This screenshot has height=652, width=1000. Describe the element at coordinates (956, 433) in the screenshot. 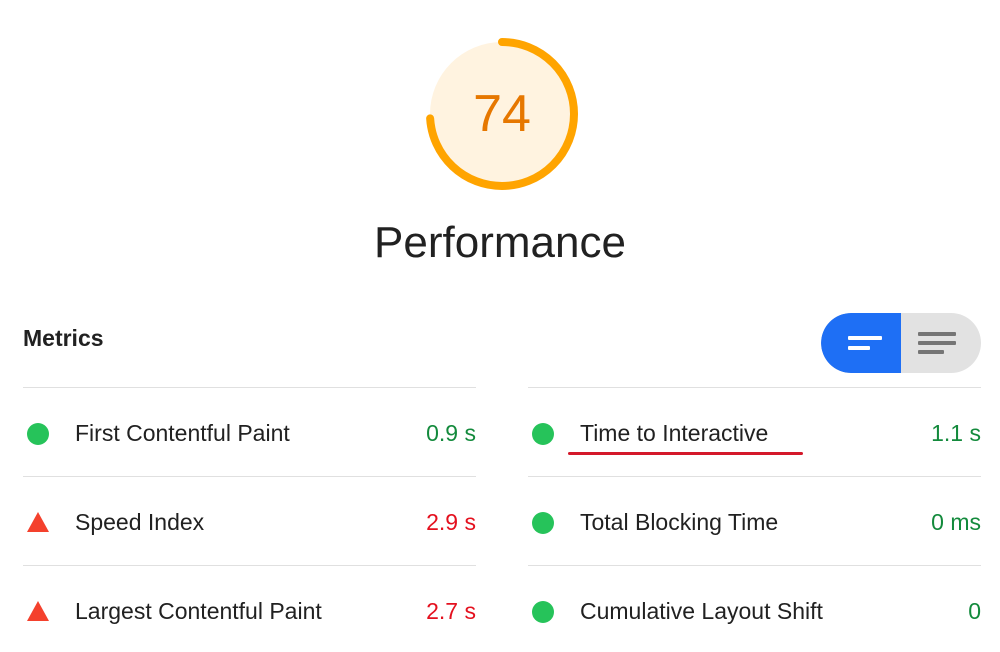

I see `metric-value: 1.1 s` at that location.